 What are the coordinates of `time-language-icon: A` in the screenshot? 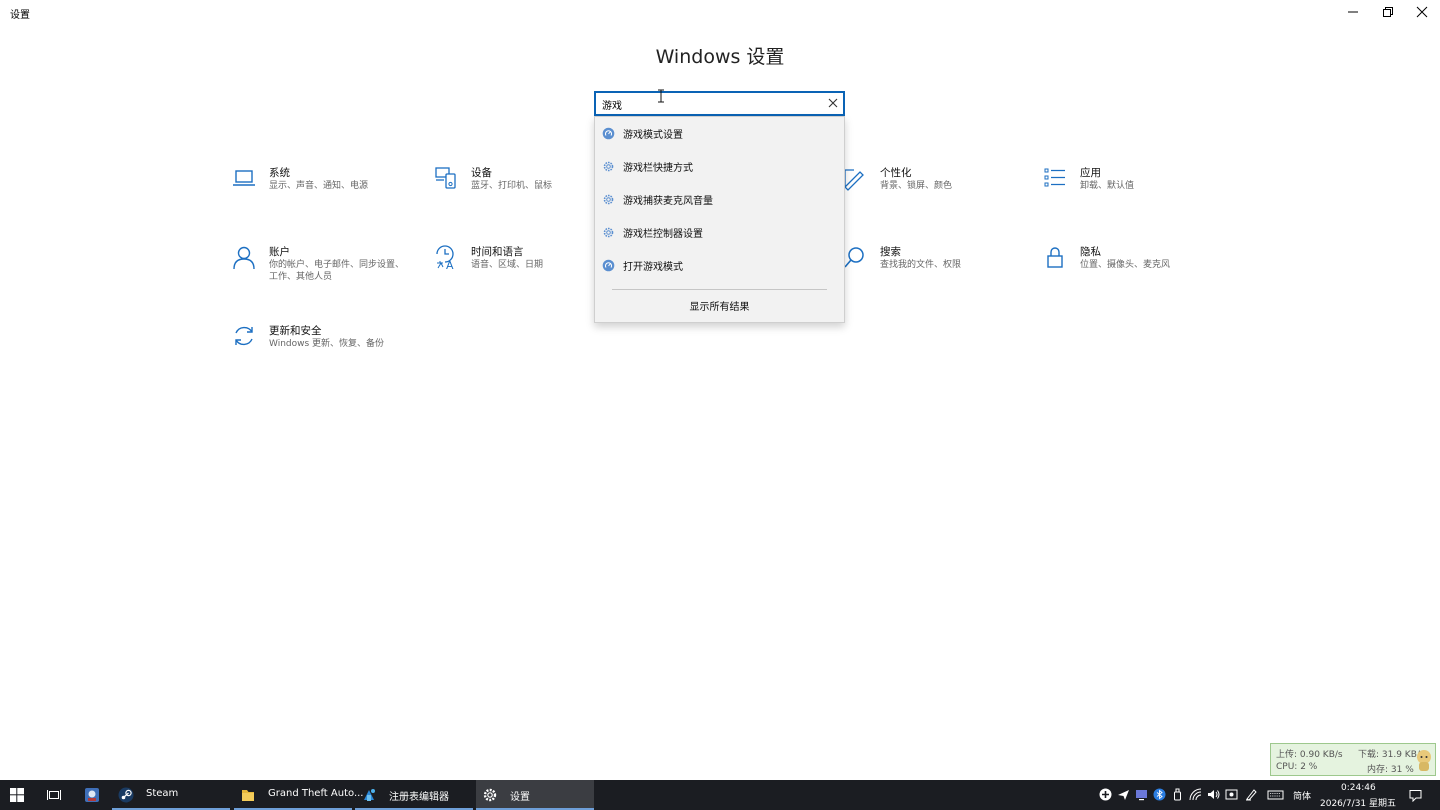 It's located at (445, 257).